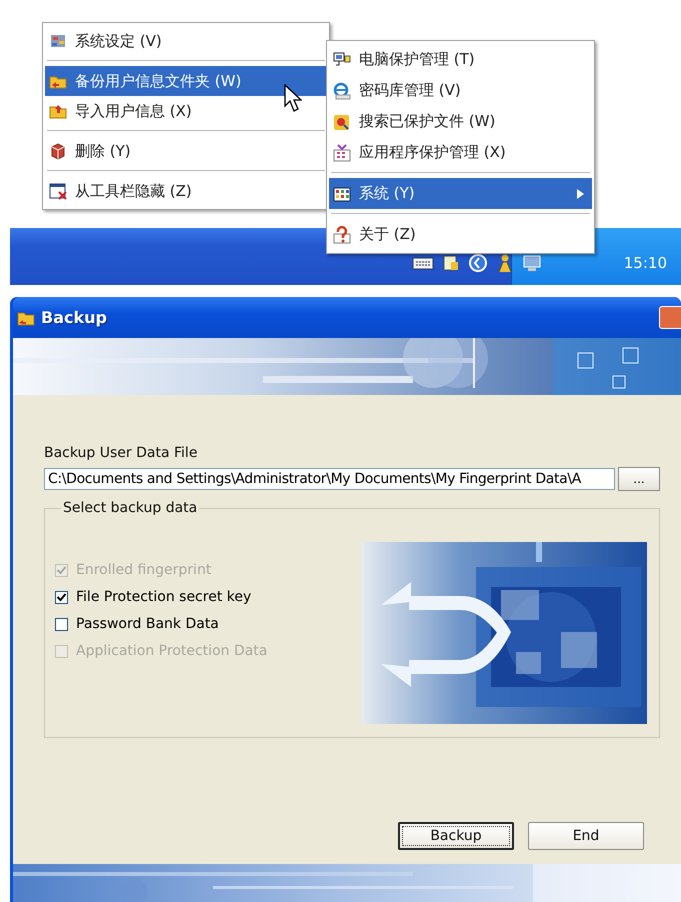  I want to click on menu-item: 系统 (Y), so click(460, 193).